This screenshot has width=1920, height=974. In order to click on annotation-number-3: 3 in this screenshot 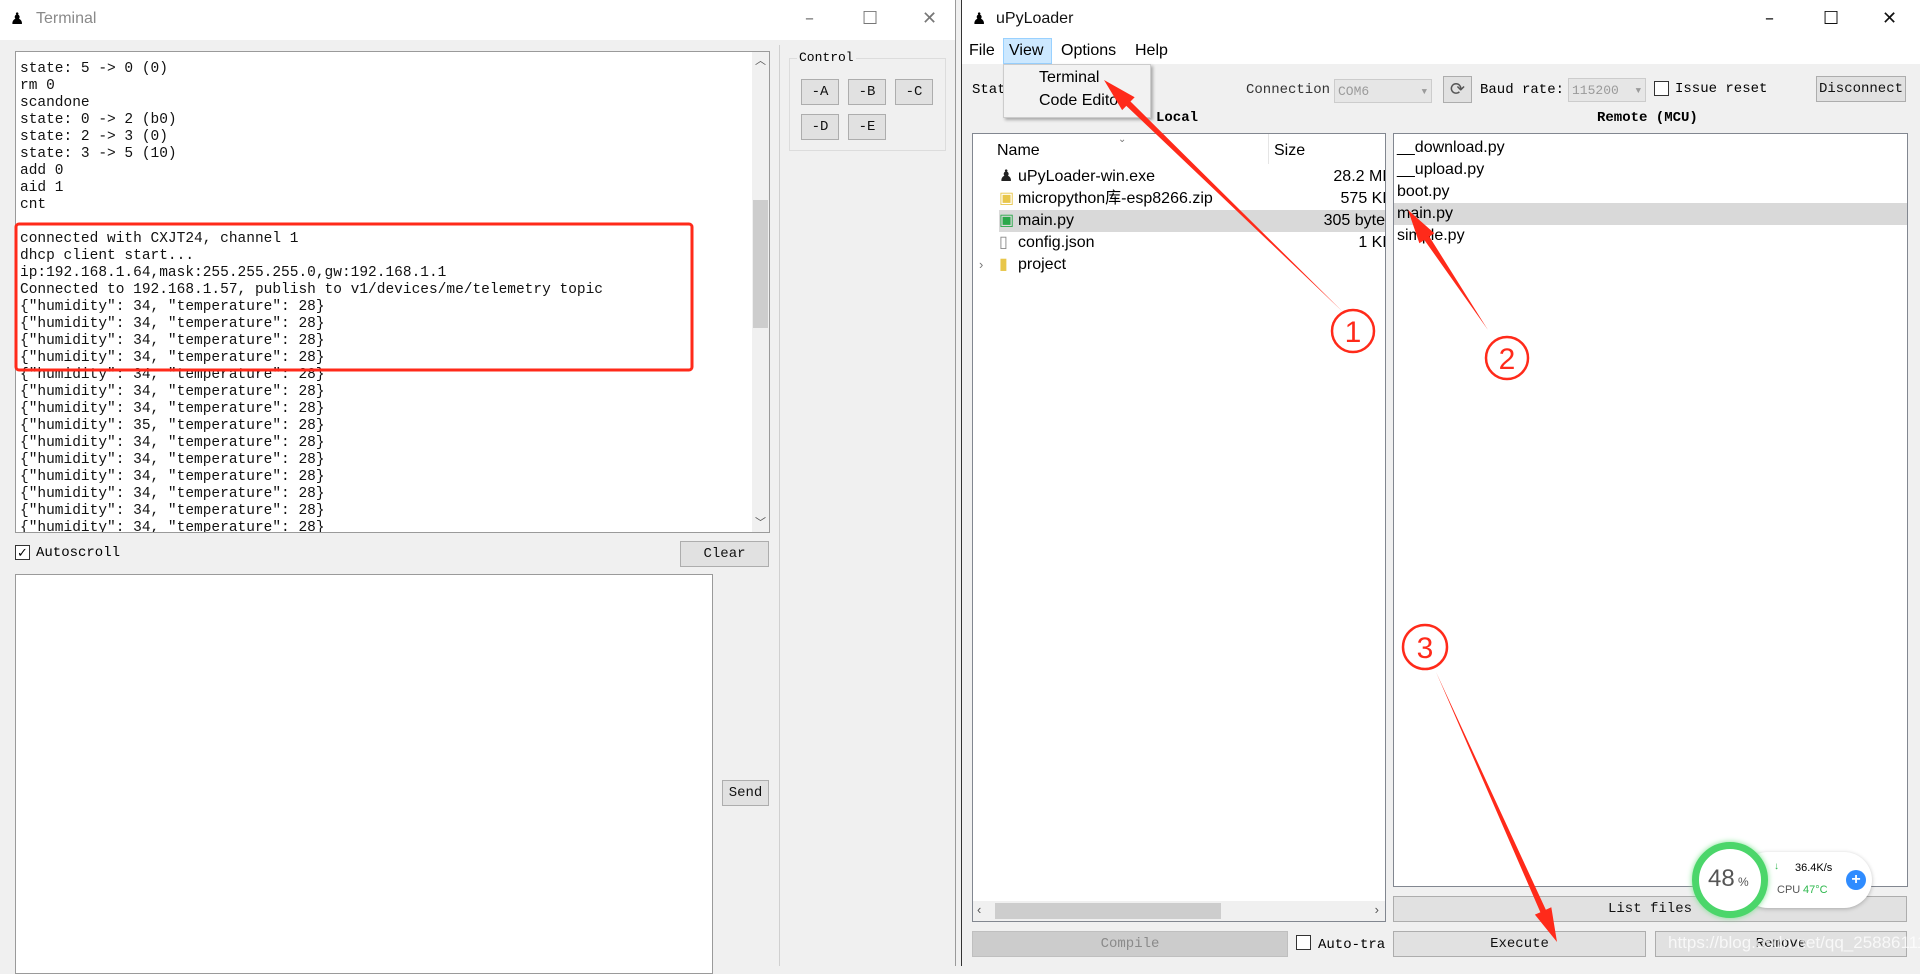, I will do `click(1425, 648)`.